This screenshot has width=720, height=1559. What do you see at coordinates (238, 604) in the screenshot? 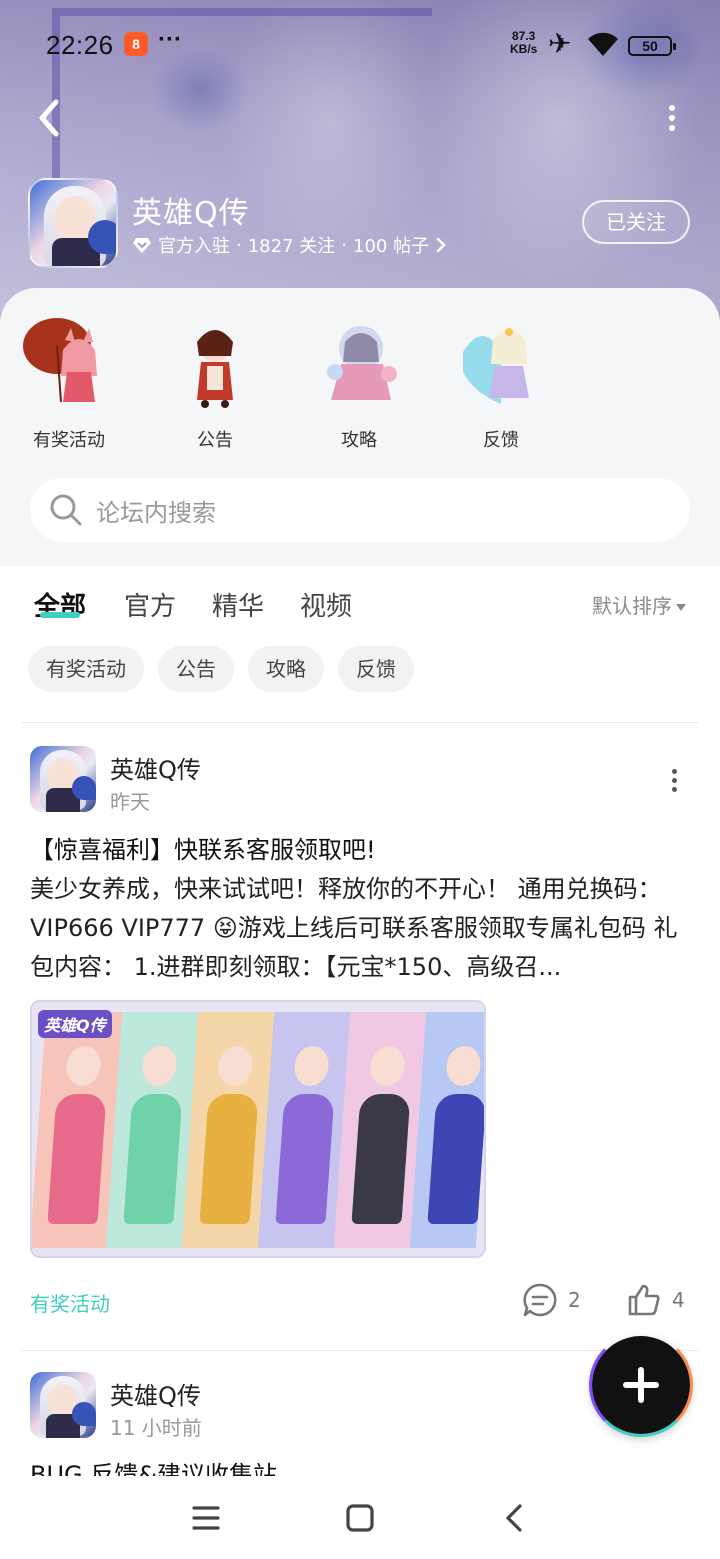
I see `tab-featured: 精华` at bounding box center [238, 604].